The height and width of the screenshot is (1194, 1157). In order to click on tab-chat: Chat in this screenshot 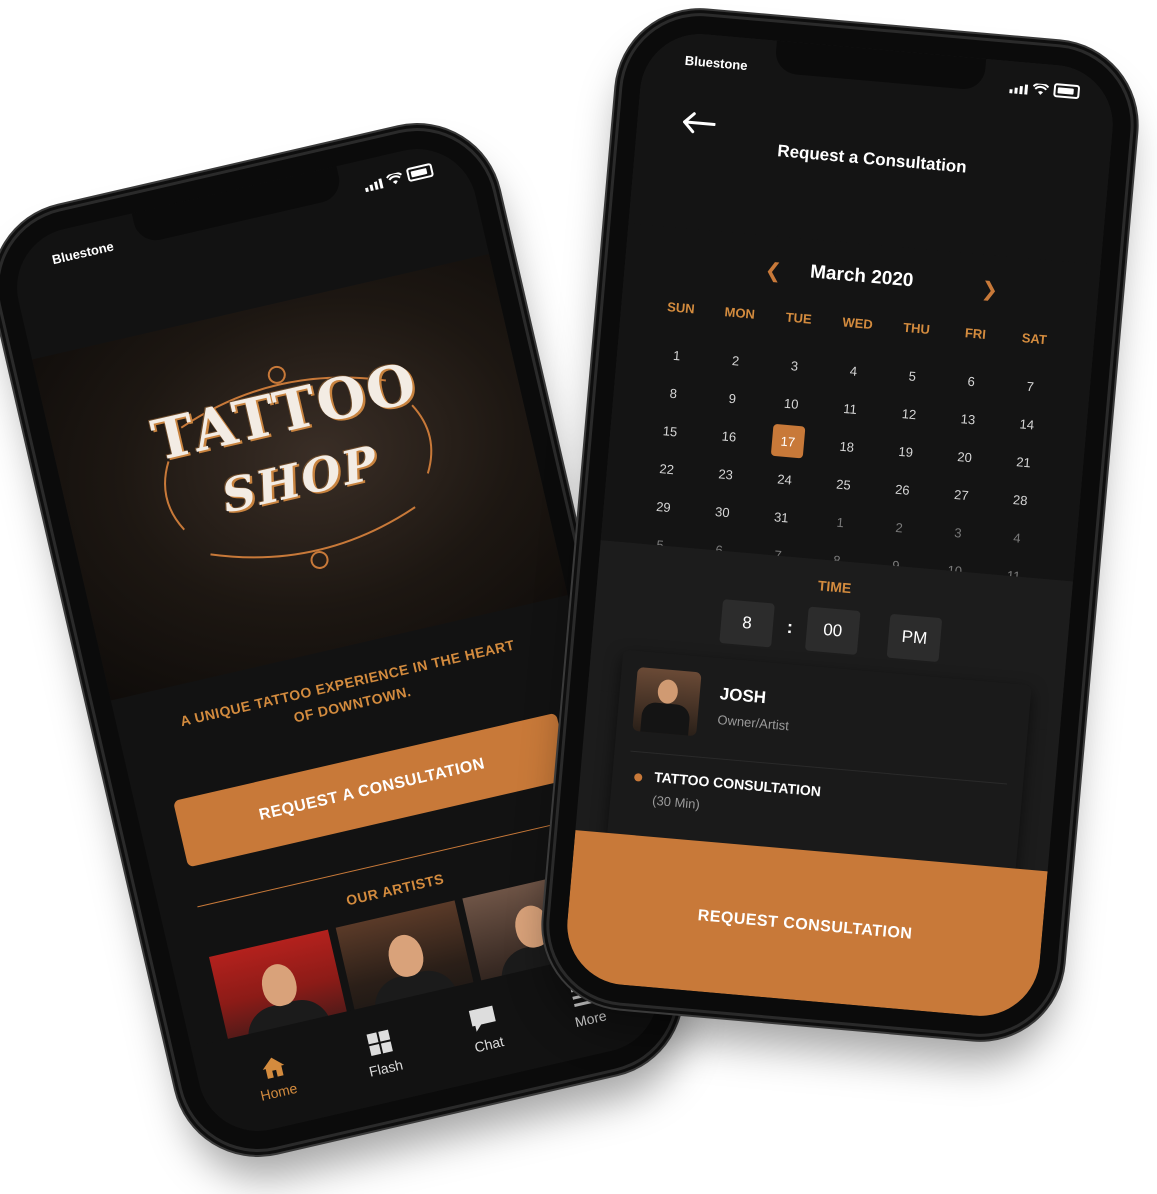, I will do `click(485, 1029)`.